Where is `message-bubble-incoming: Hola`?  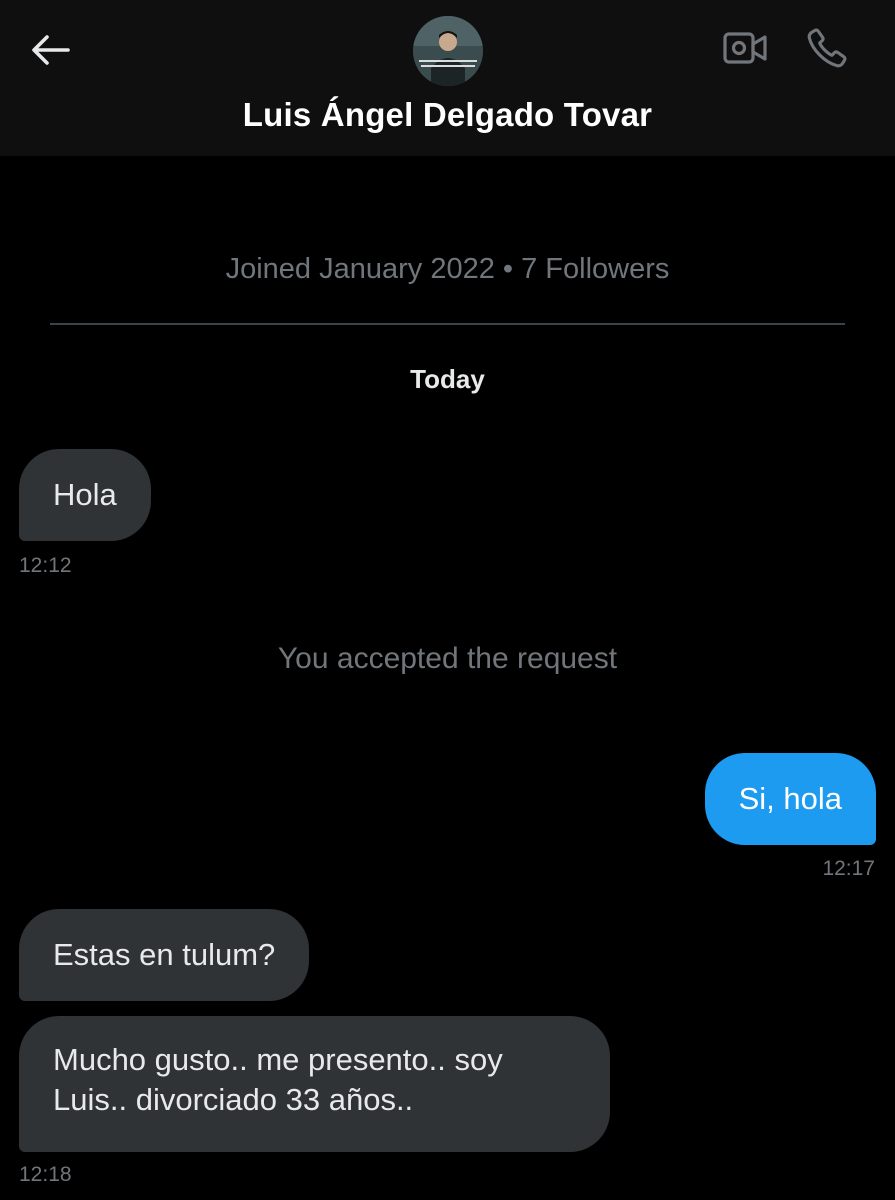
message-bubble-incoming: Hola is located at coordinates (85, 495).